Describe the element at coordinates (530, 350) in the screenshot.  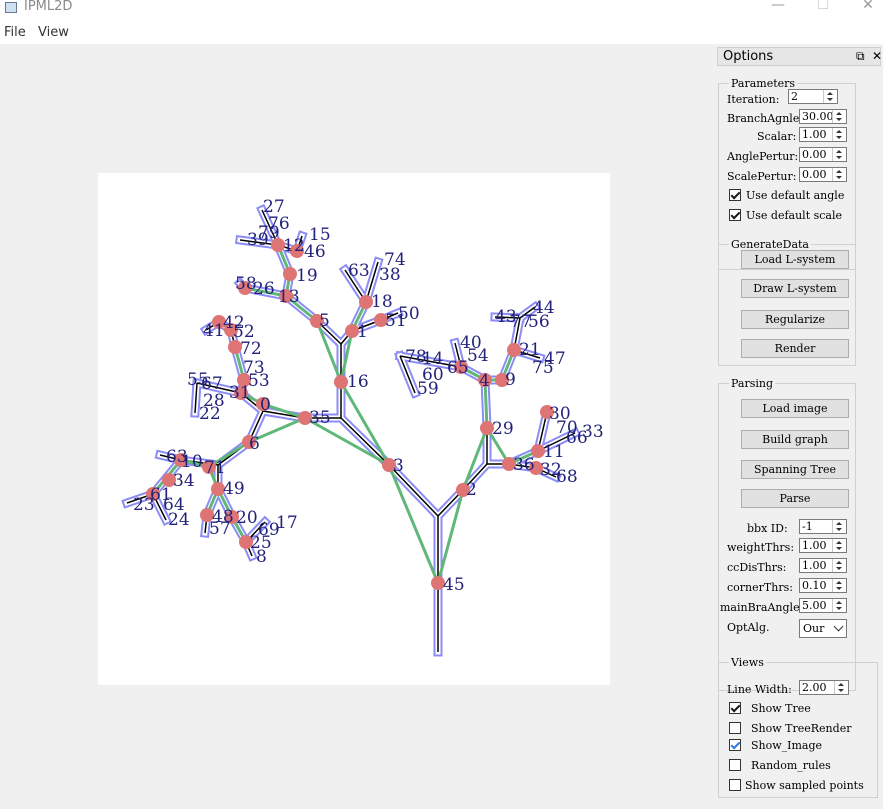
I see `tree-label: 21` at that location.